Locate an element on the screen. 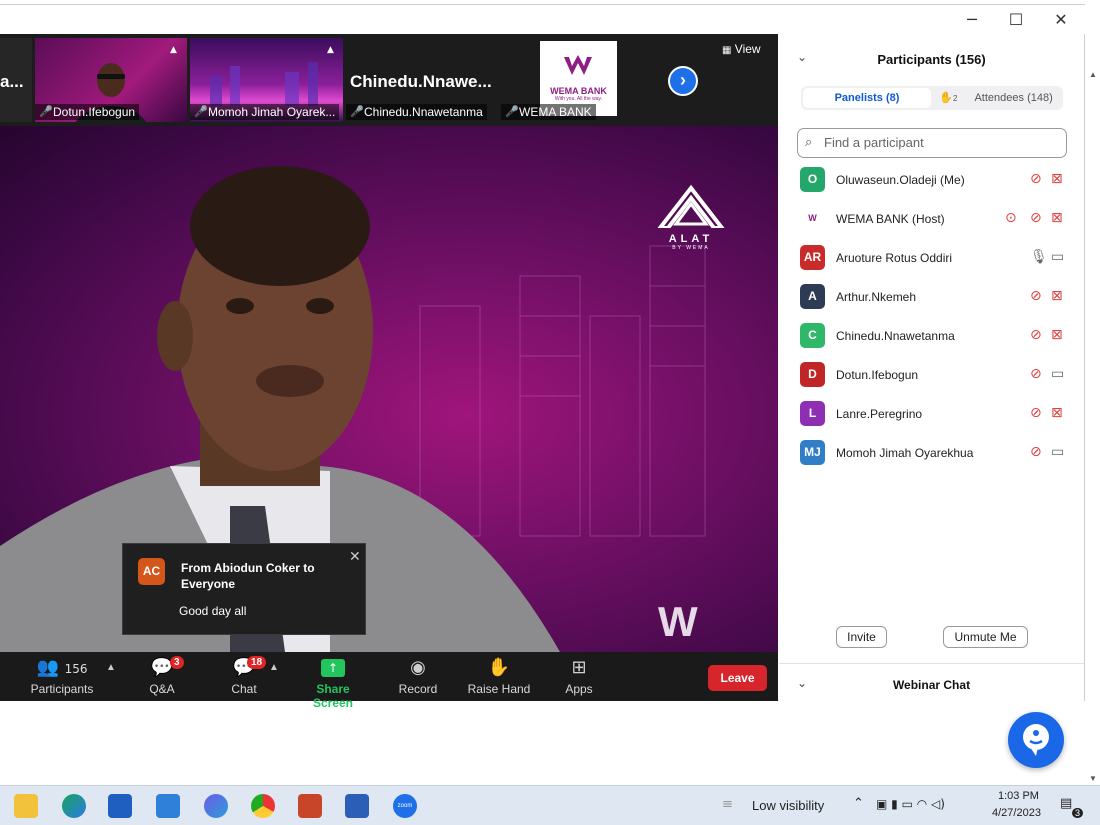 This screenshot has height=825, width=1100. weather-text: Low visibility is located at coordinates (788, 805).